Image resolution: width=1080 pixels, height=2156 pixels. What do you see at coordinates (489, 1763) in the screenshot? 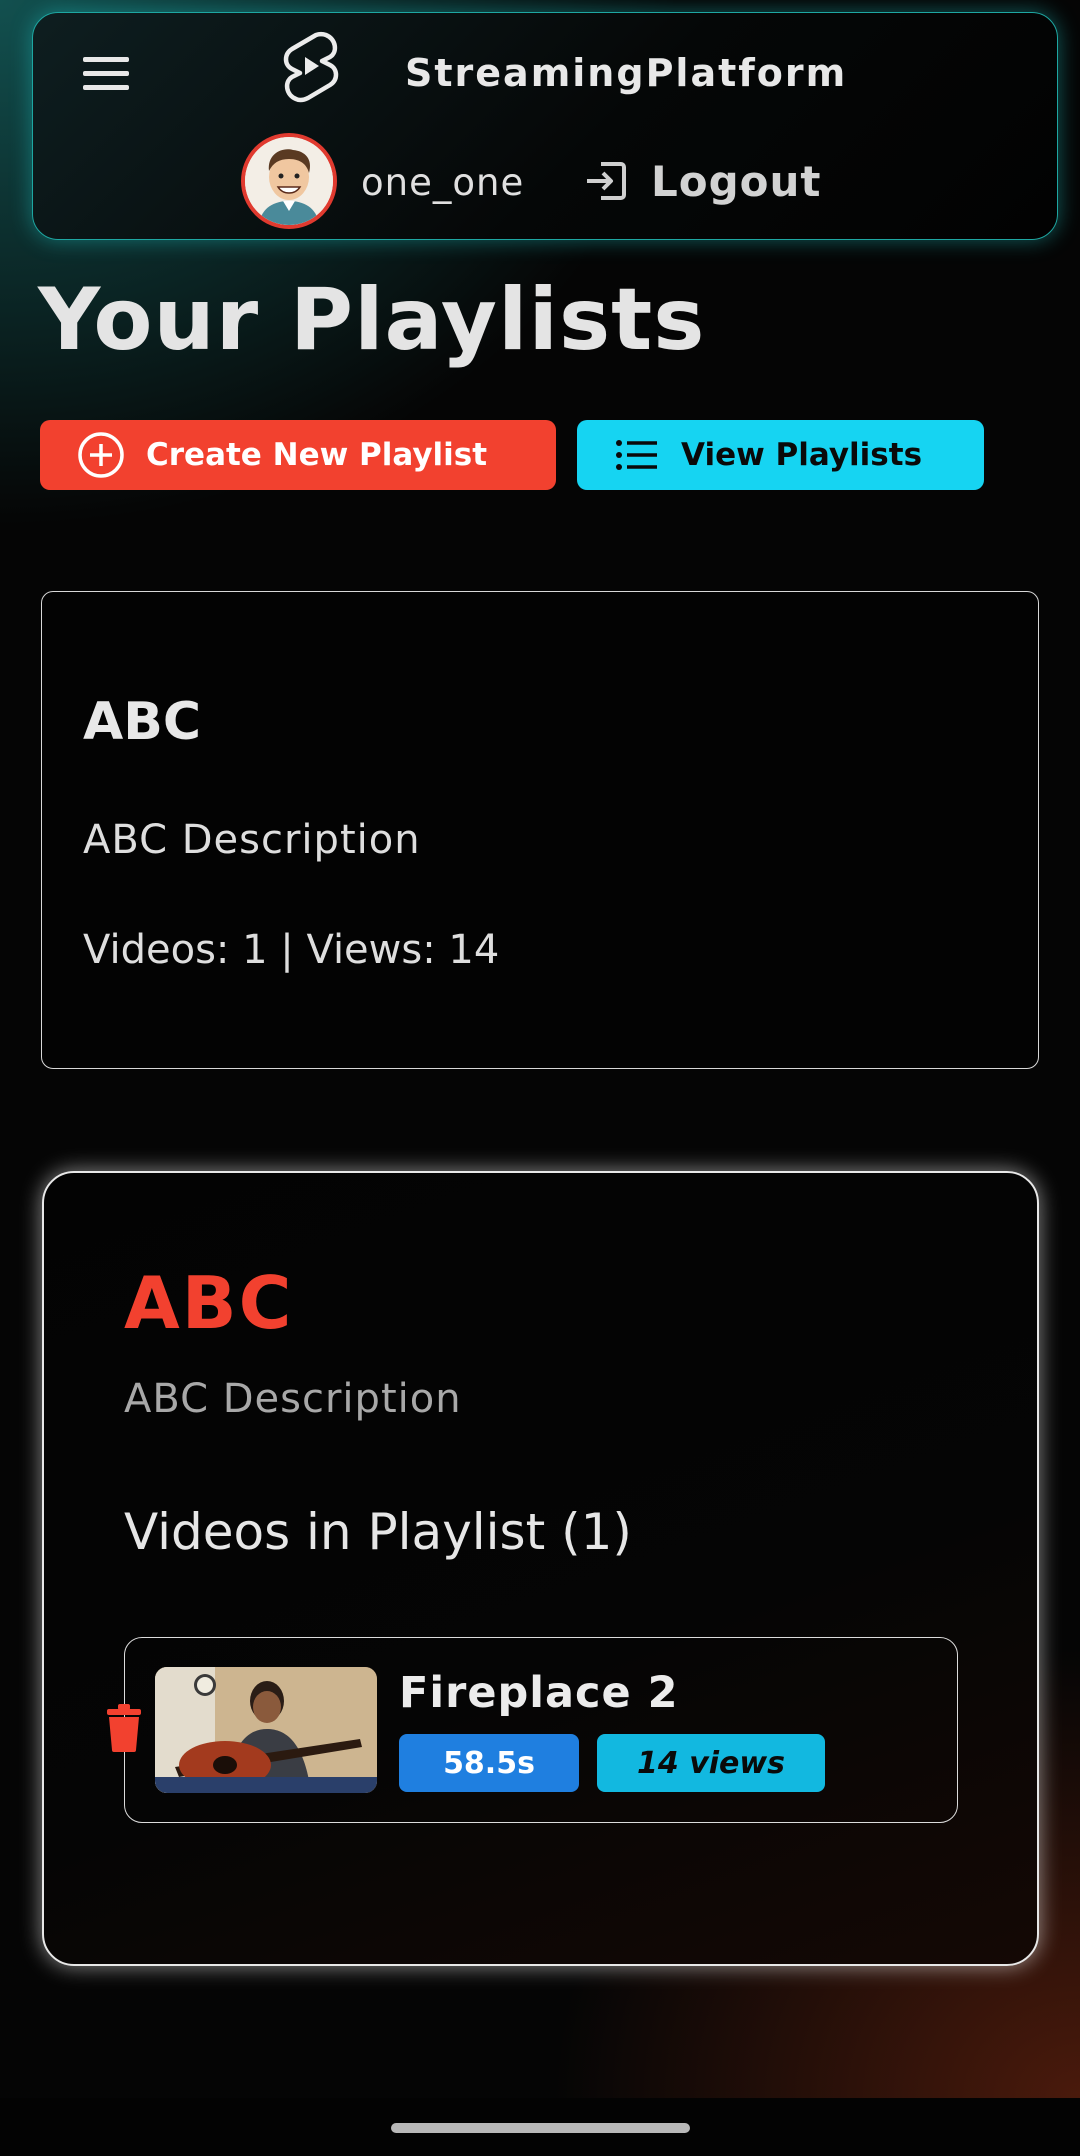
I see `duration-badge: 58.5s` at bounding box center [489, 1763].